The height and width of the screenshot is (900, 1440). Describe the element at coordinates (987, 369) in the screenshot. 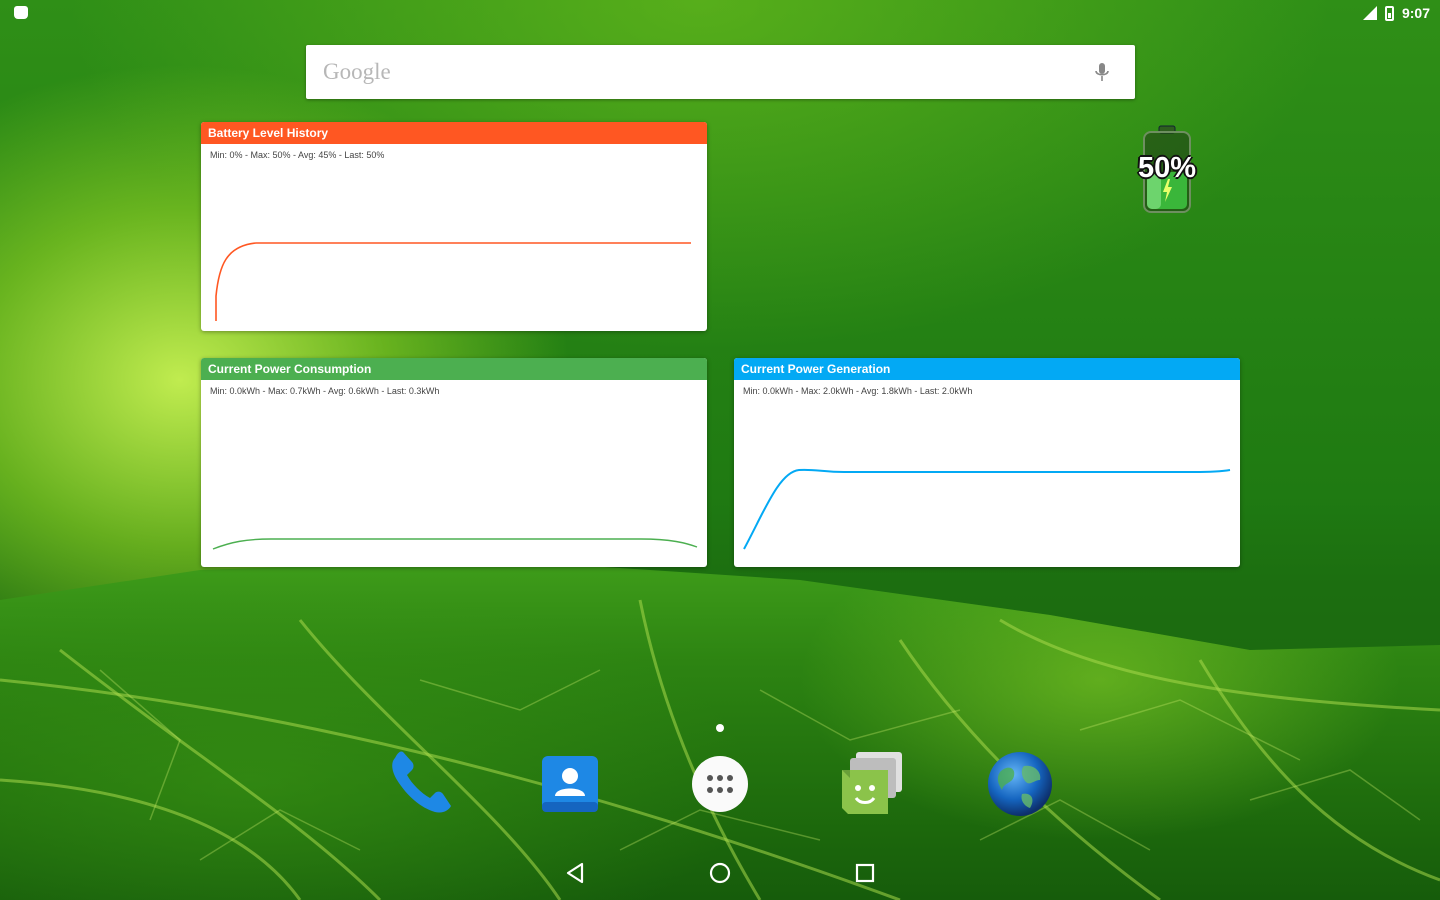

I see `widget-title: Current Power Generation` at that location.